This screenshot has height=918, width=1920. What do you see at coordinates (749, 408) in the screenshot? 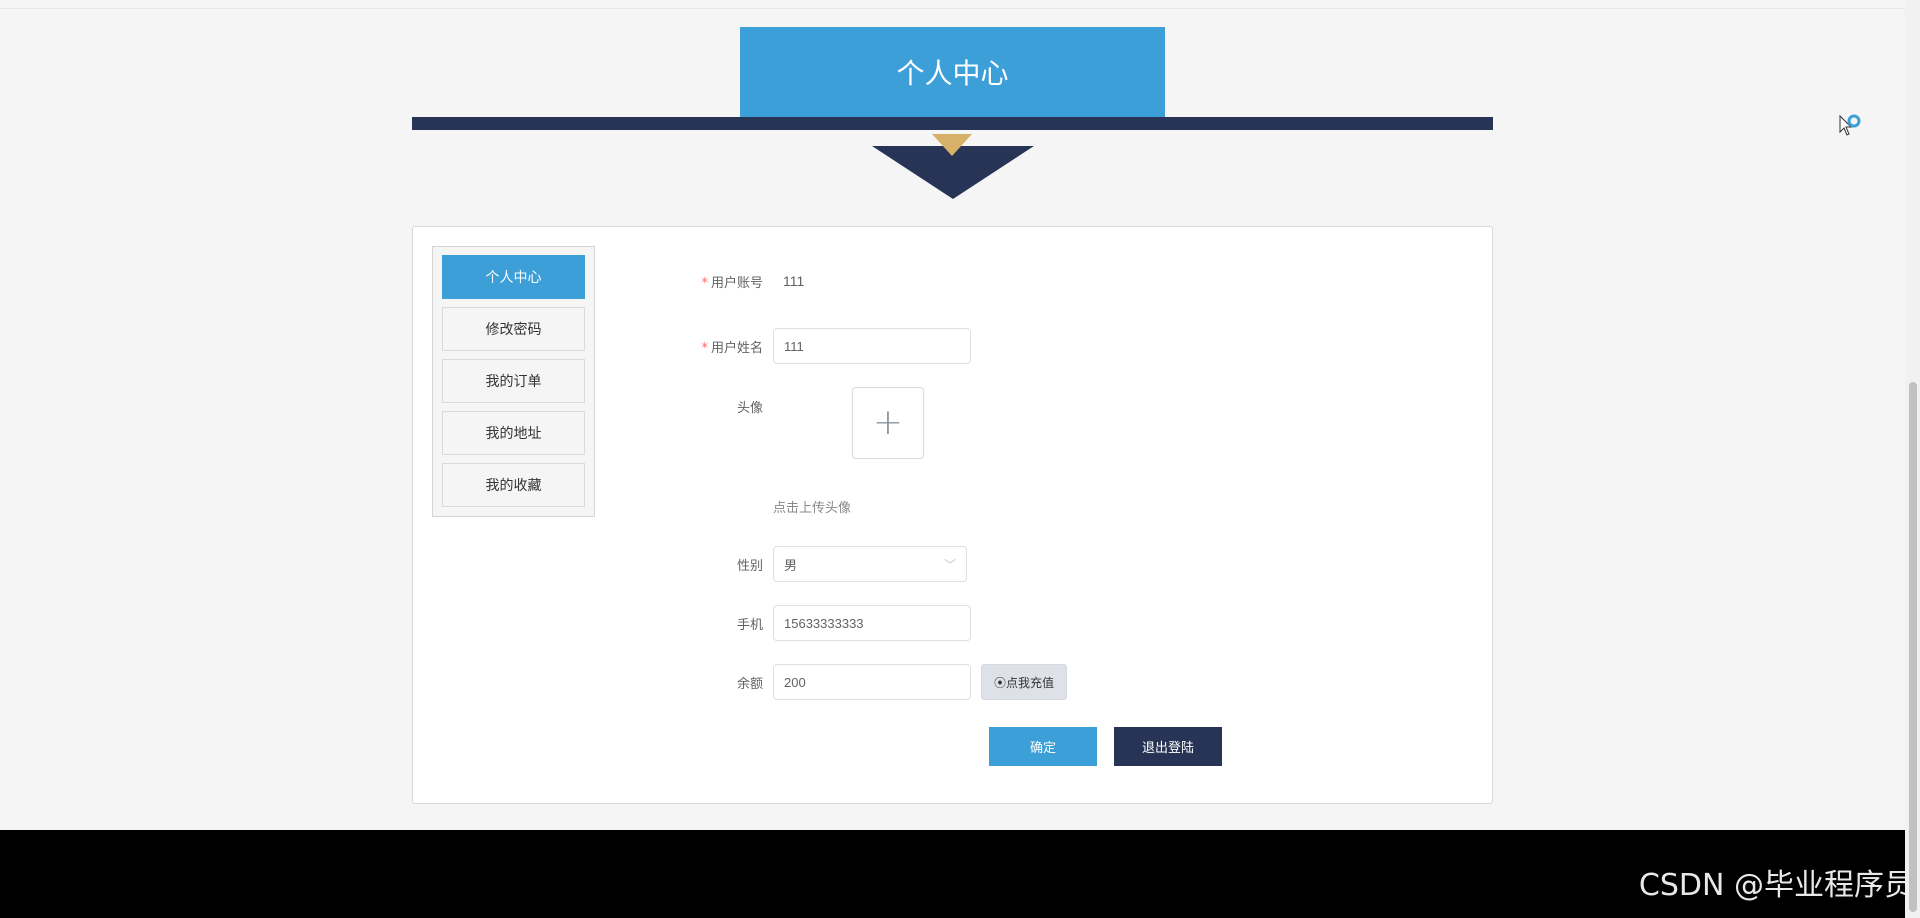
I see `avatar-label: 头像` at bounding box center [749, 408].